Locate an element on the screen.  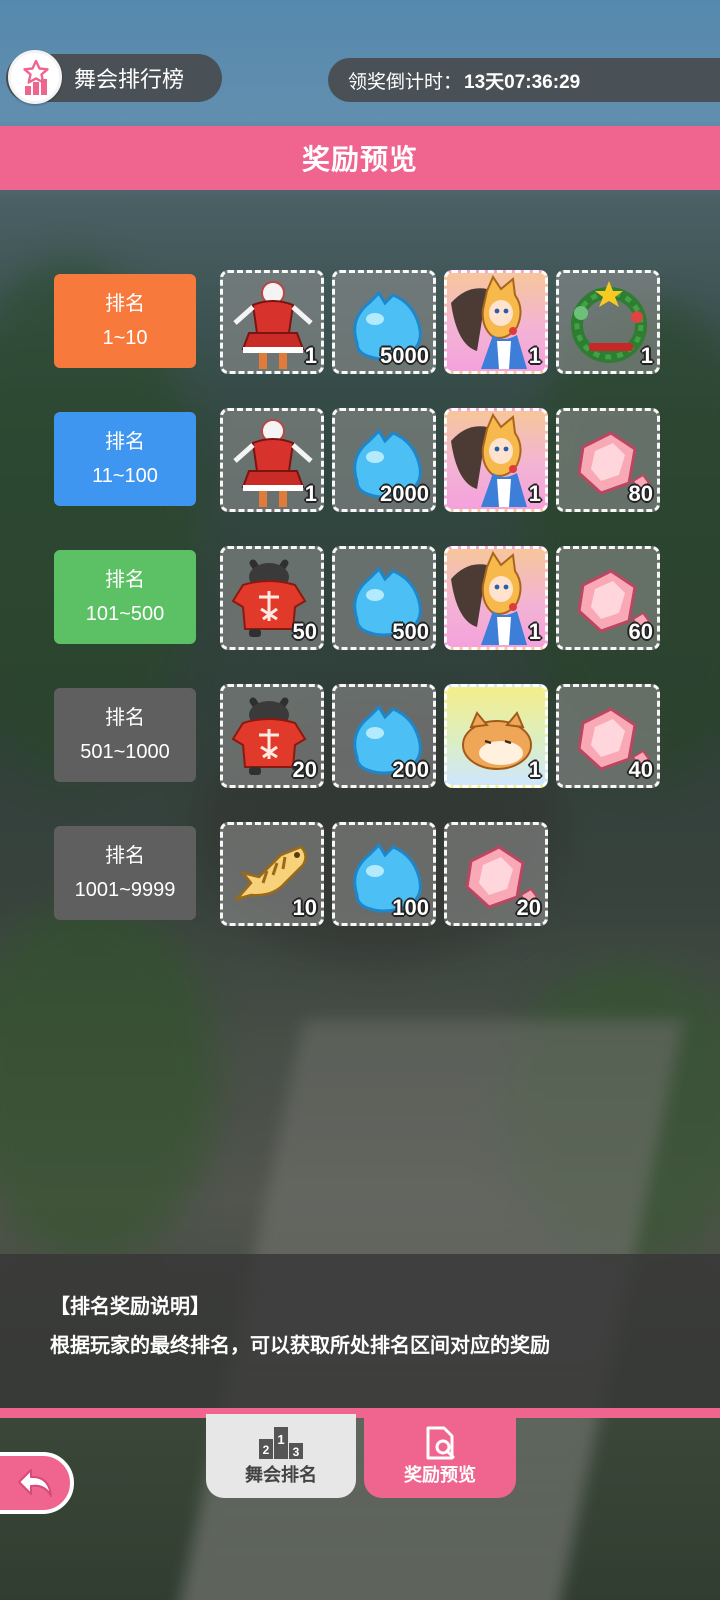
podium-digit-2: 2 is located at coordinates (266, 1450).